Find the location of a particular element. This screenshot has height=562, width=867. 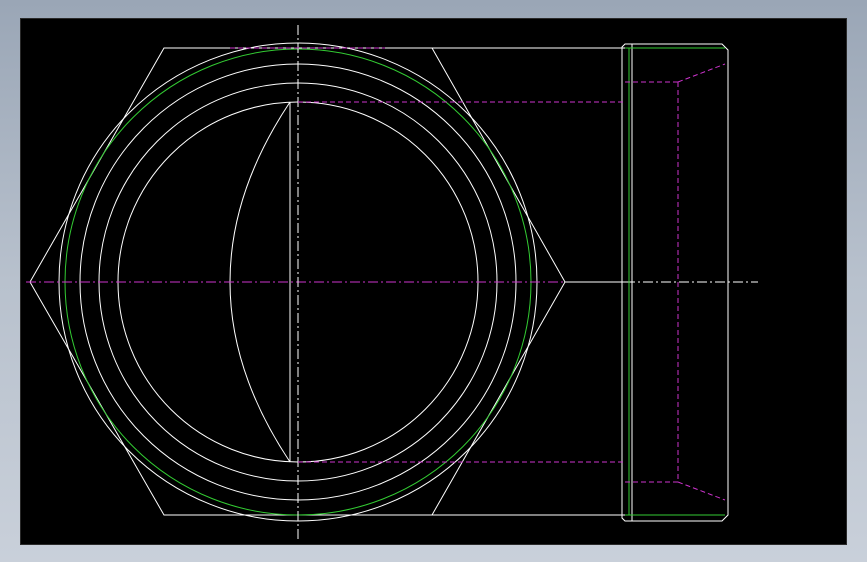

hidden-chamfer-bottom-slope is located at coordinates (701, 491).